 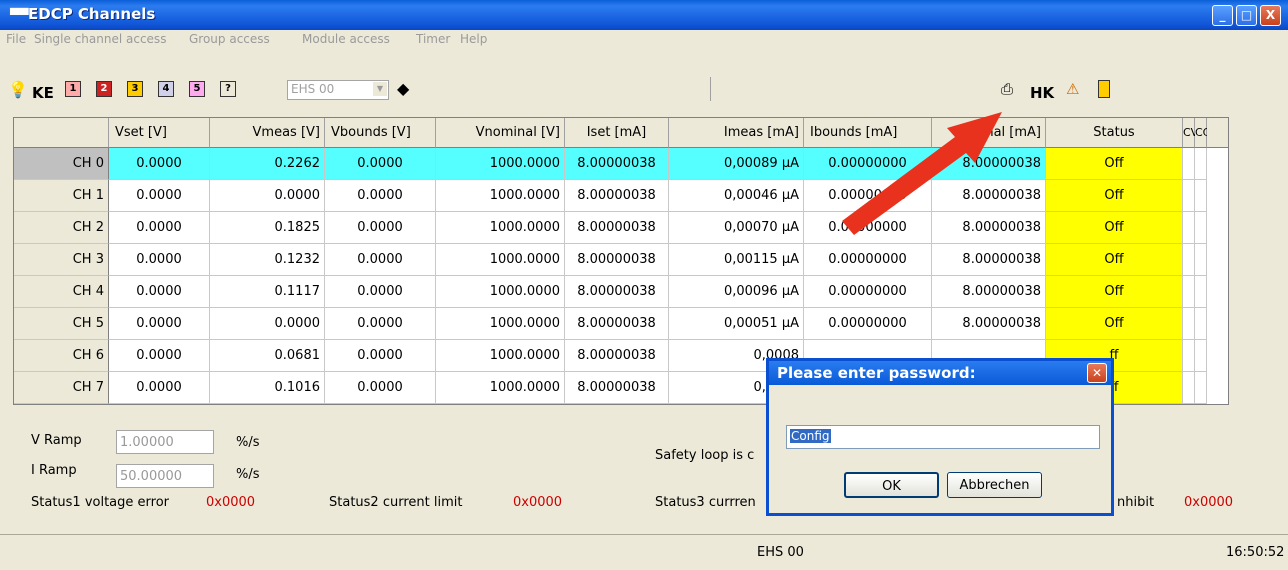 I want to click on v-ramp-input: 1.00000, so click(x=165, y=442).